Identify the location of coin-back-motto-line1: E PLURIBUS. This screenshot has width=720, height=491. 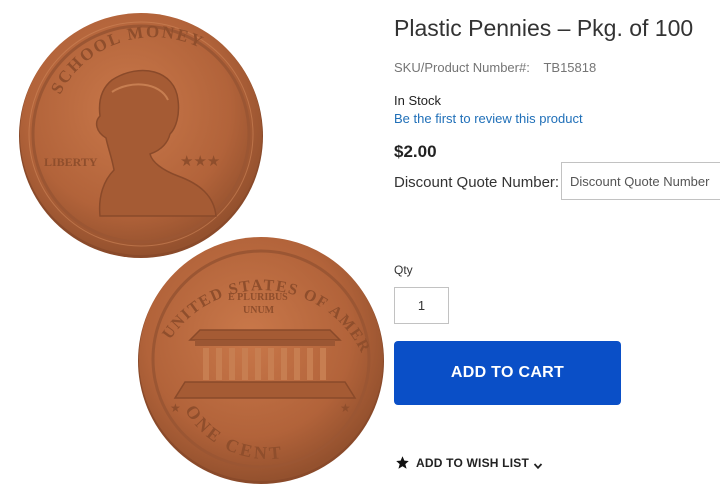
(258, 297).